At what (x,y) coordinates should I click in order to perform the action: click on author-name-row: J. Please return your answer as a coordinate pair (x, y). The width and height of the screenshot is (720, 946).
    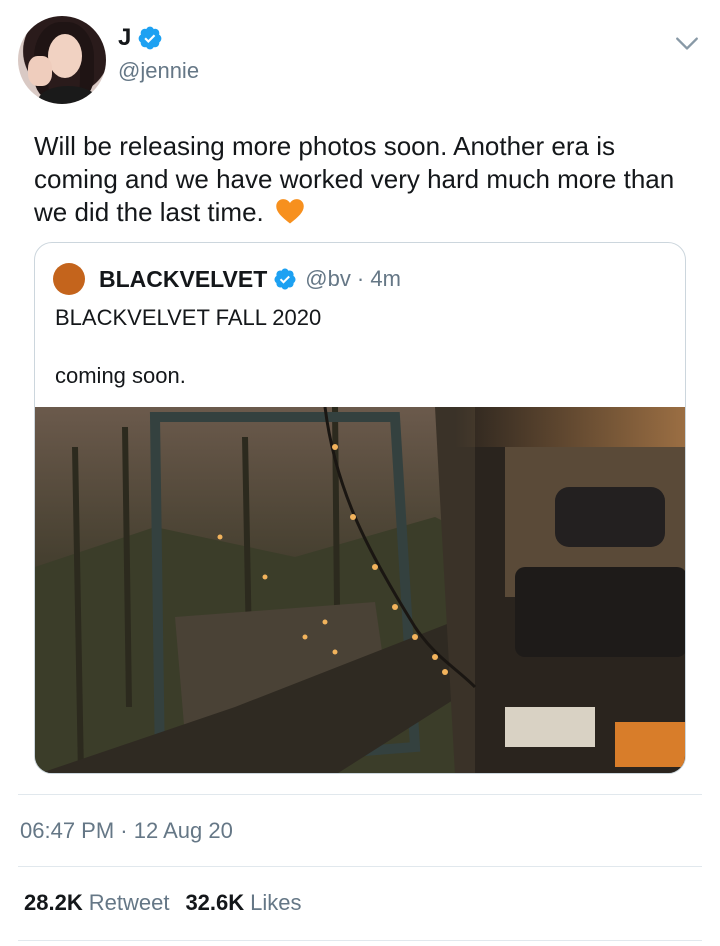
    Looking at the image, I should click on (140, 38).